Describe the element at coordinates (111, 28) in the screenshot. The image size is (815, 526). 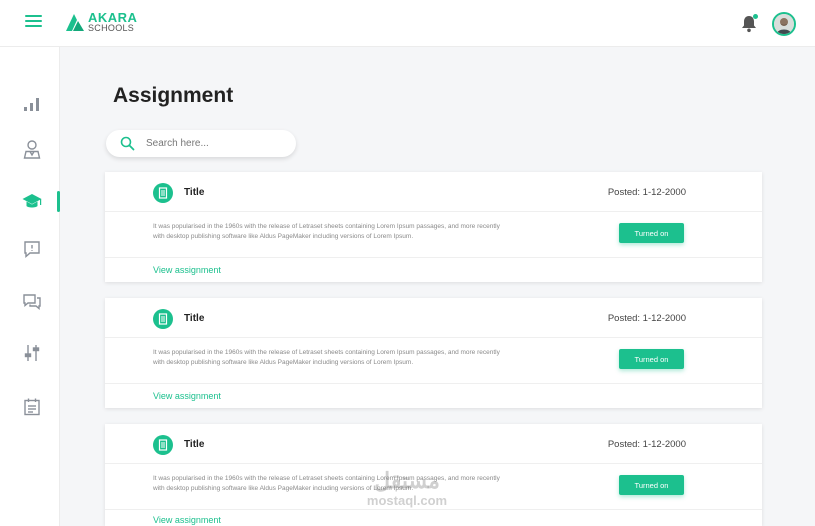
I see `brand-subtitle: SCHOOLS` at that location.